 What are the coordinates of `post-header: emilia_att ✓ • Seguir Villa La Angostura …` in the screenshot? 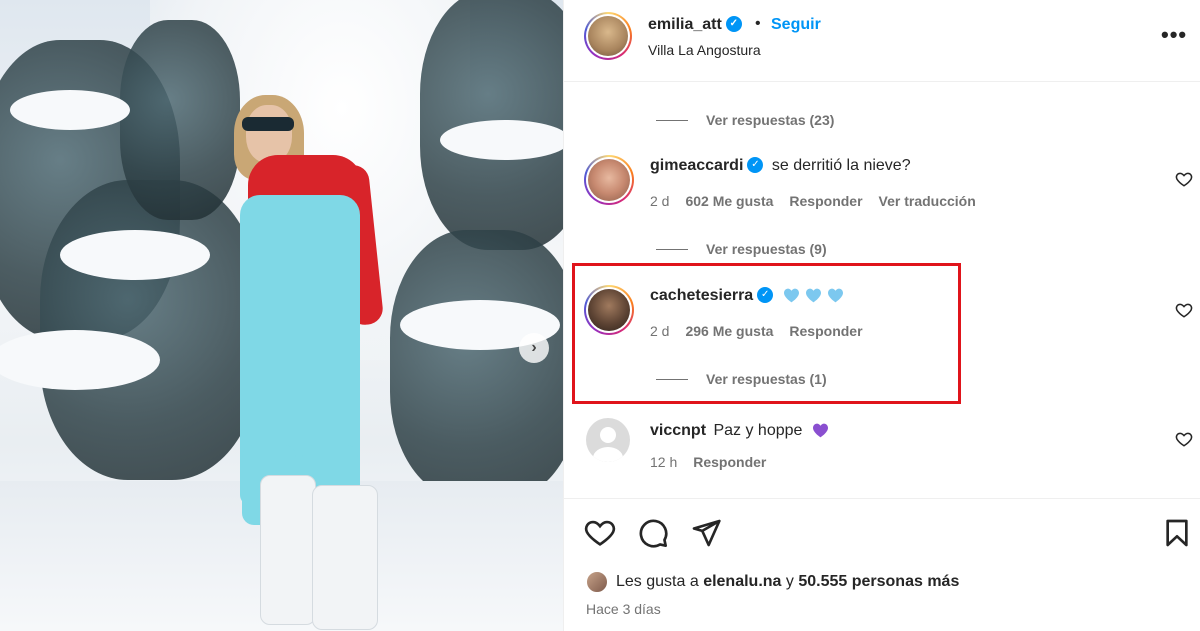 It's located at (882, 41).